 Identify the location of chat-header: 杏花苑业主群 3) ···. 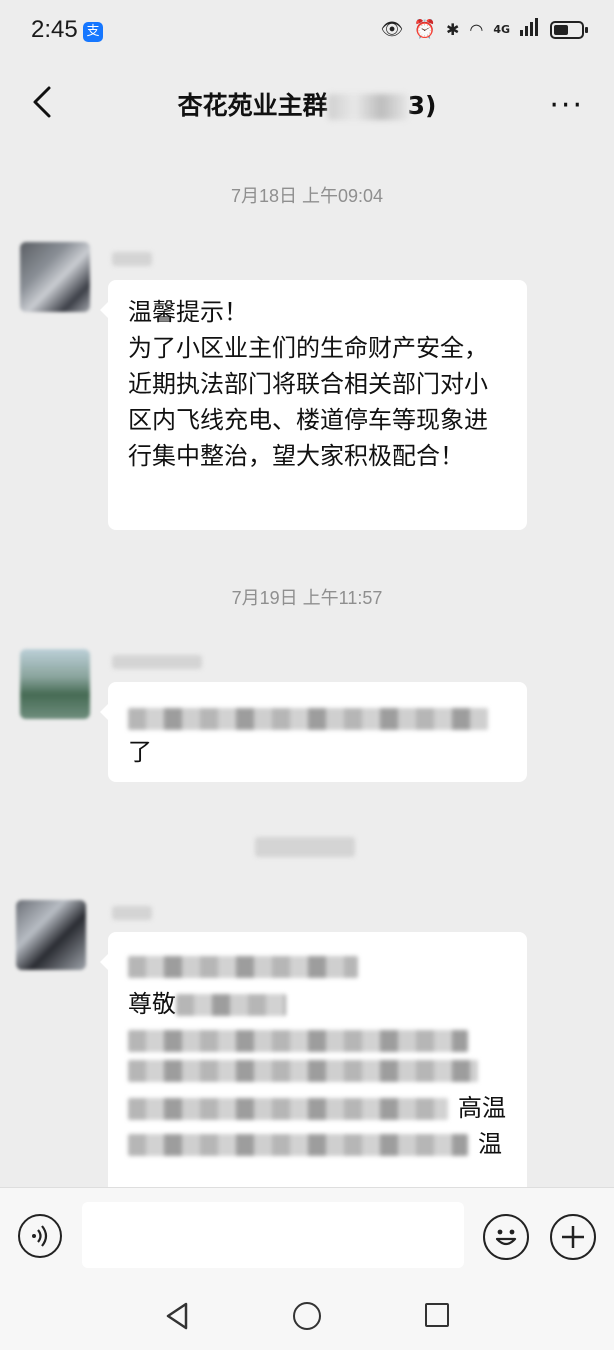
(307, 102).